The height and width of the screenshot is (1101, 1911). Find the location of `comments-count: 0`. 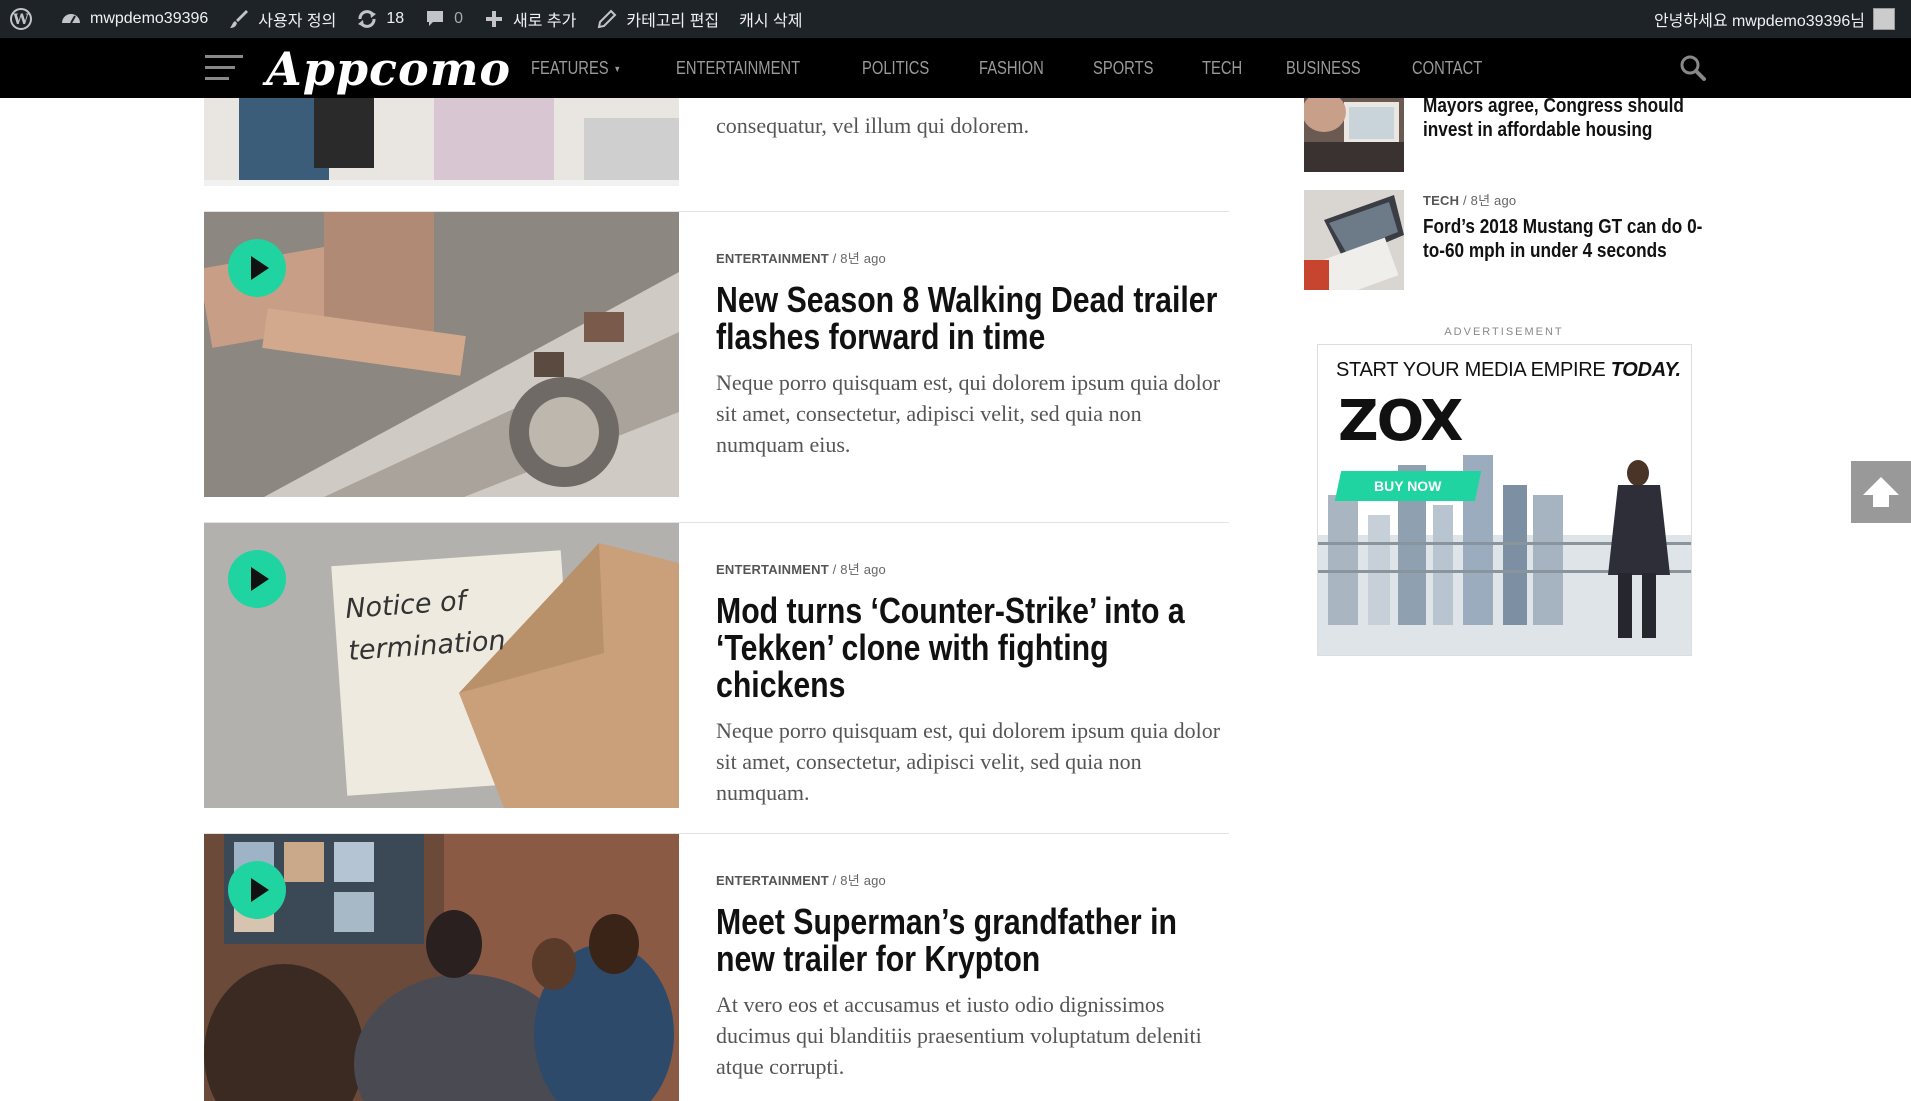

comments-count: 0 is located at coordinates (459, 18).